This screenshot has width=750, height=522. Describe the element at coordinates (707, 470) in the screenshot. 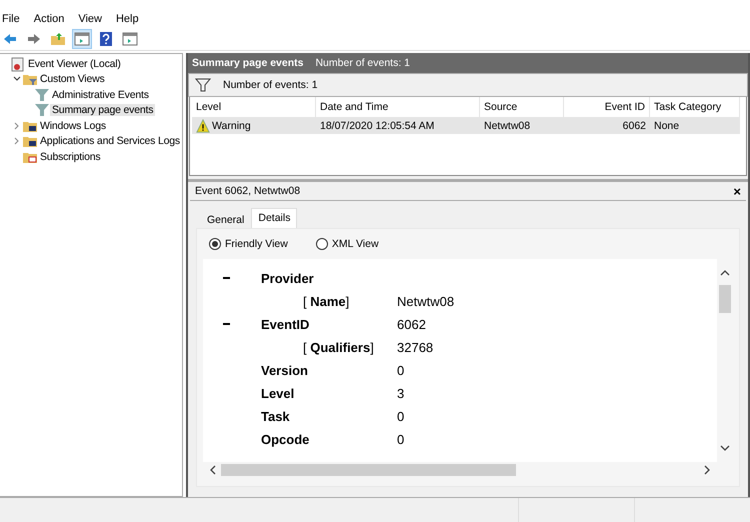

I see `scroll-right-icon` at that location.